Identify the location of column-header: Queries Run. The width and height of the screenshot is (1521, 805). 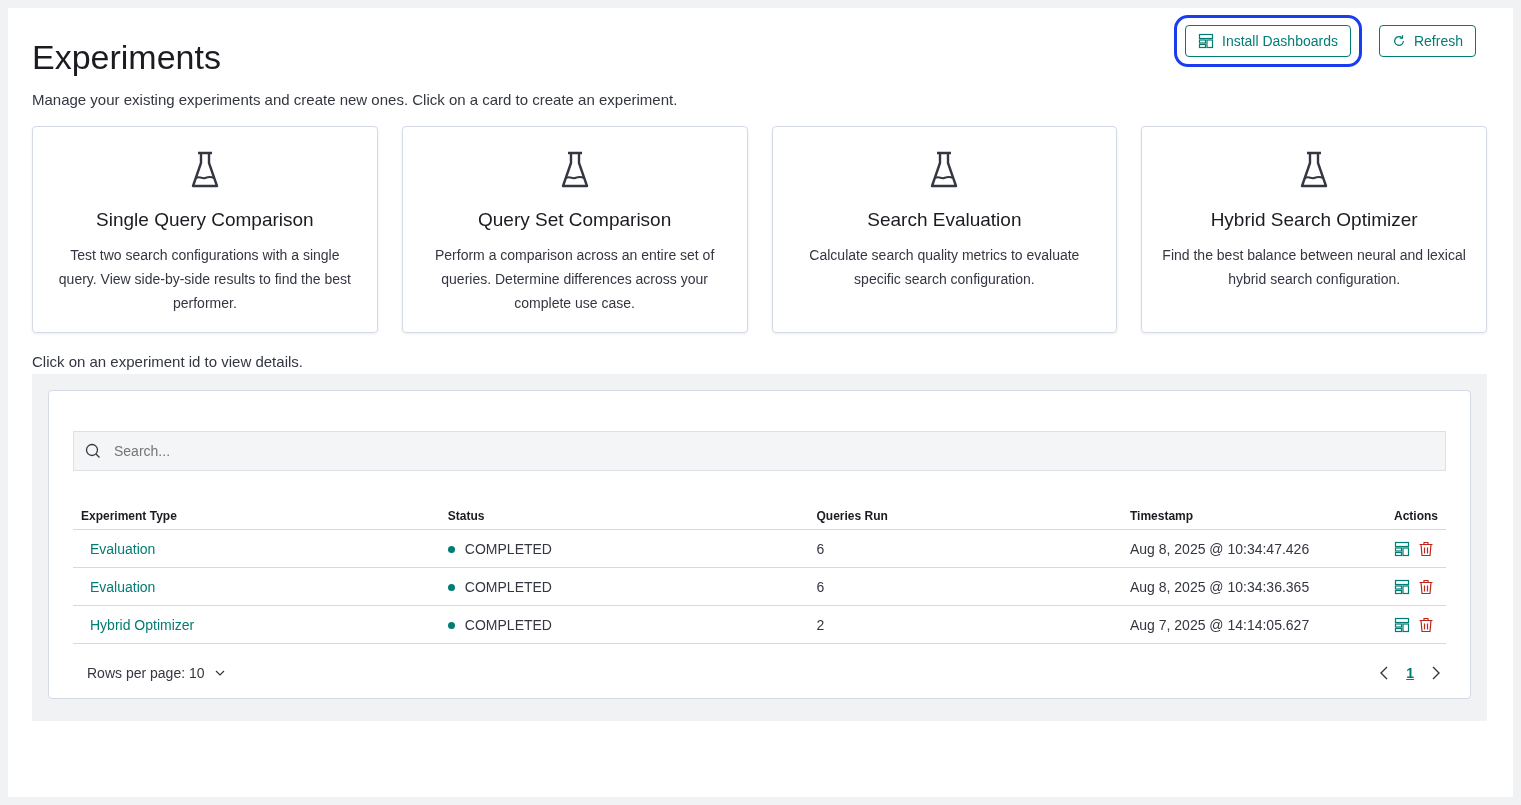
(965, 516).